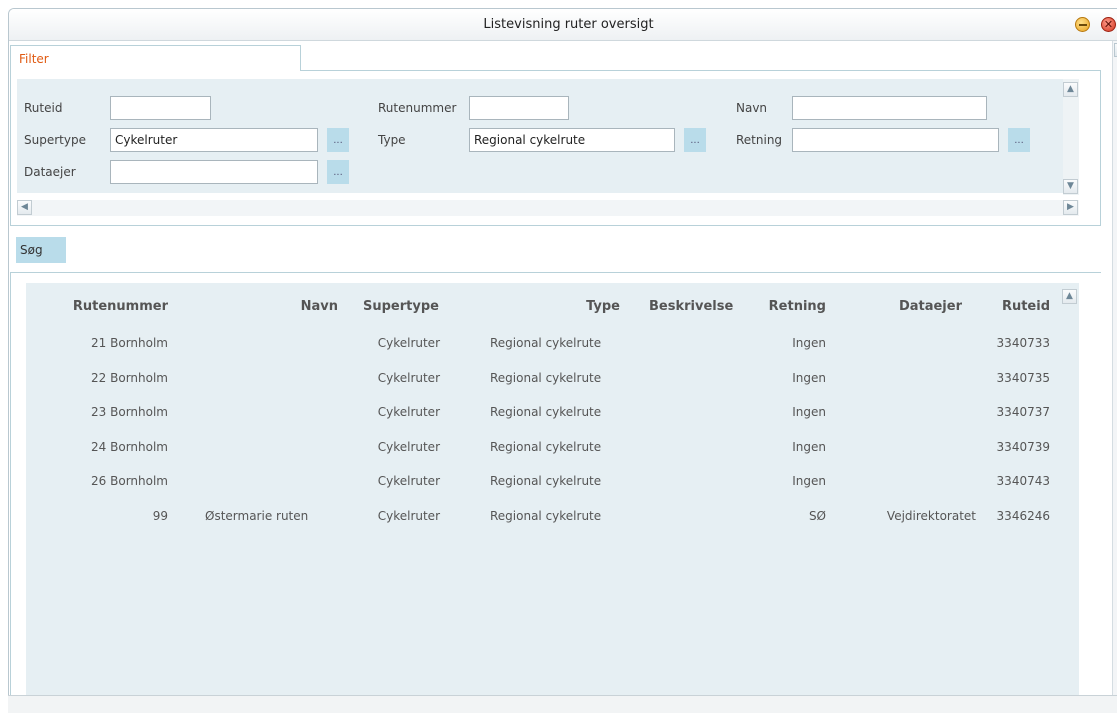  I want to click on chevron-right-icon: ▶, so click(1070, 207).